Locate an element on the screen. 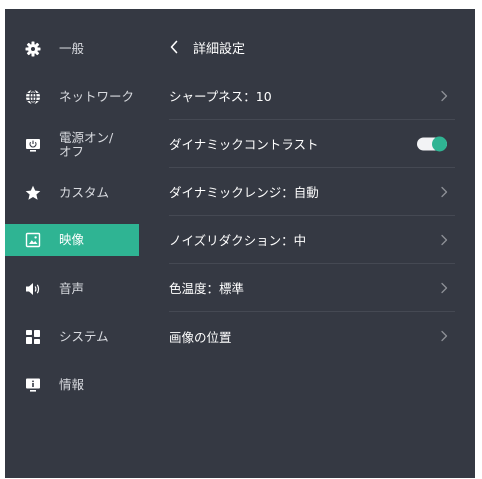 This screenshot has width=482, height=479. sidebar-item-label: 一般 is located at coordinates (72, 48).